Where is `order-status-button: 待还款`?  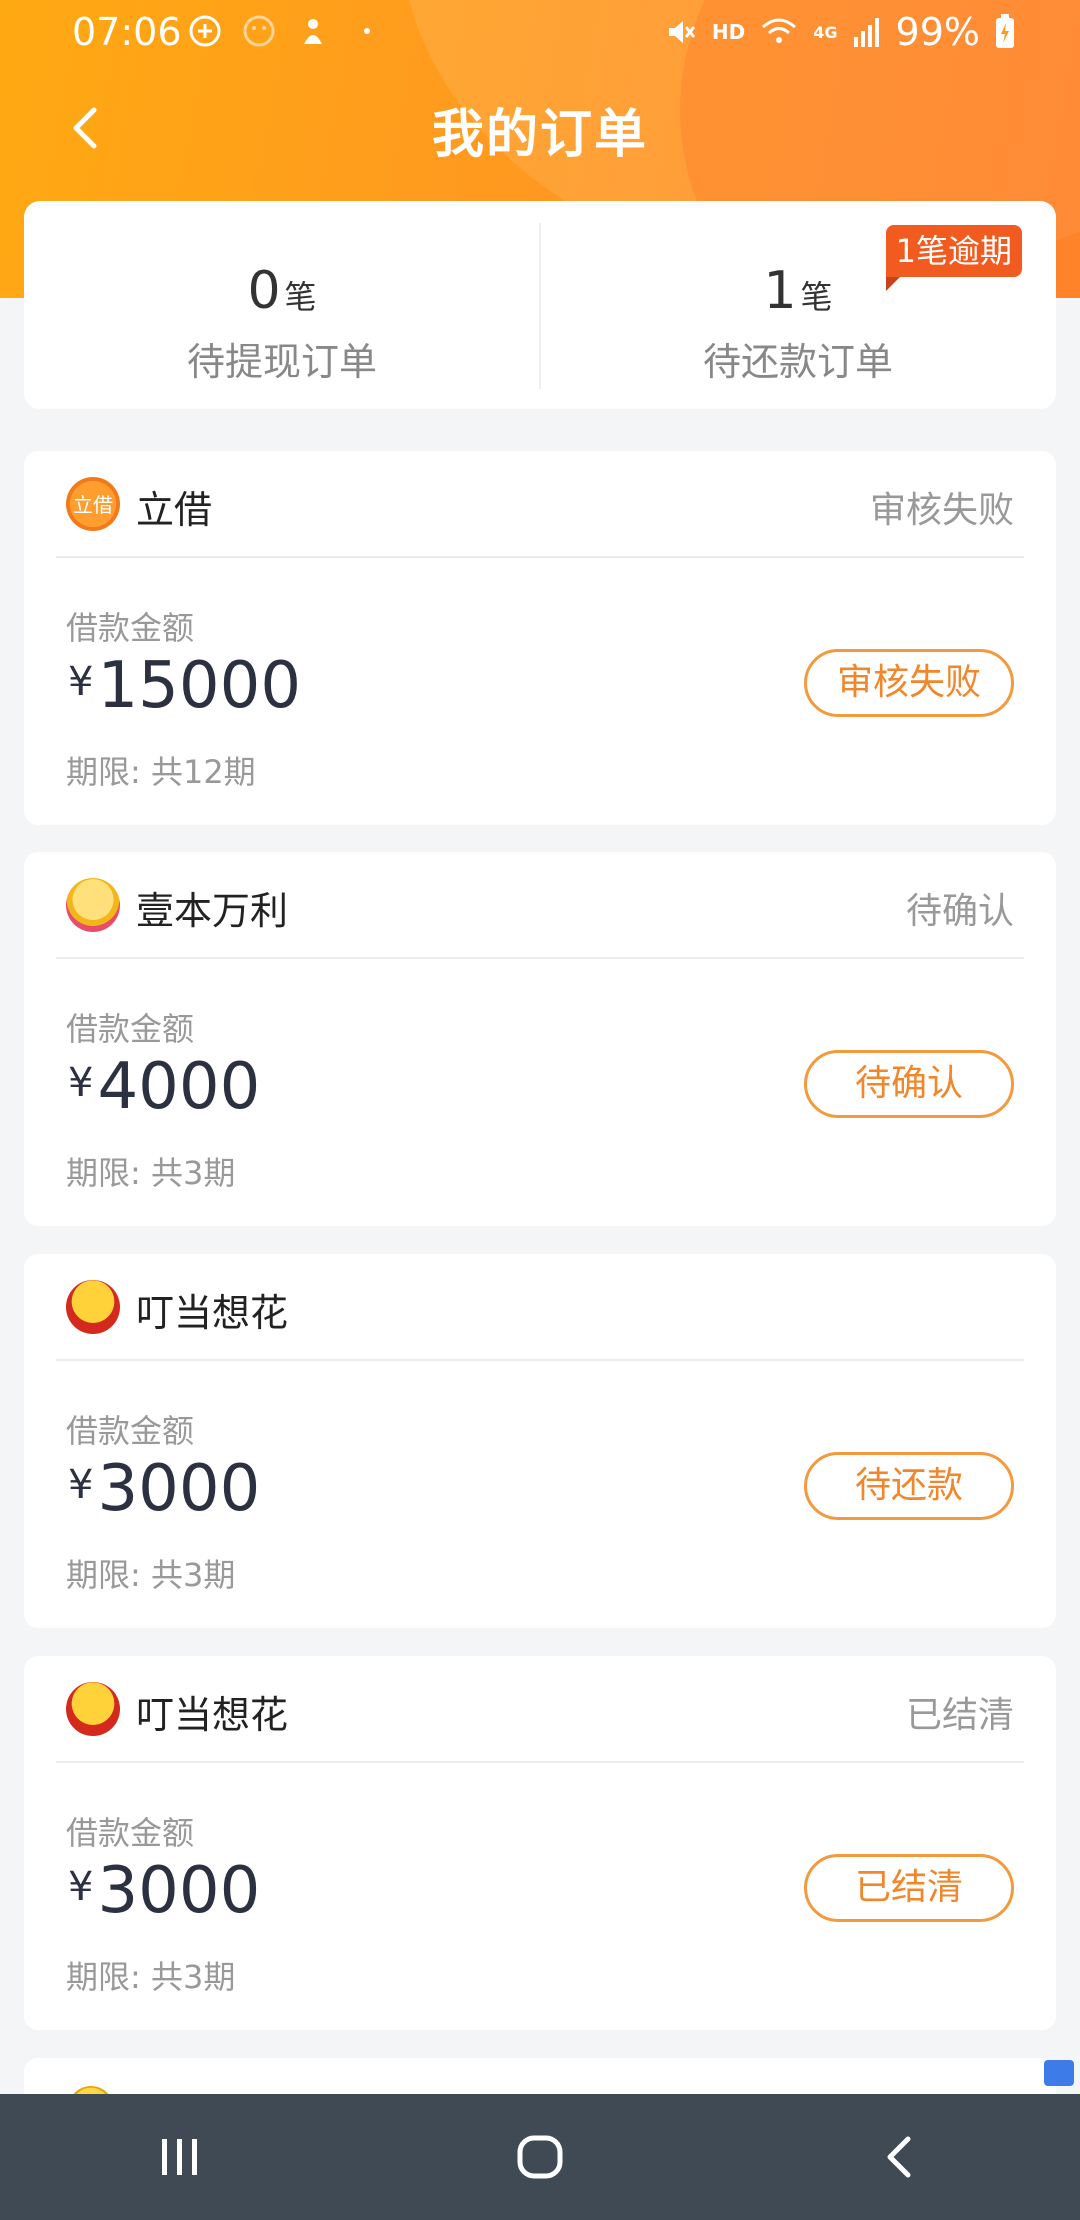 order-status-button: 待还款 is located at coordinates (909, 1486).